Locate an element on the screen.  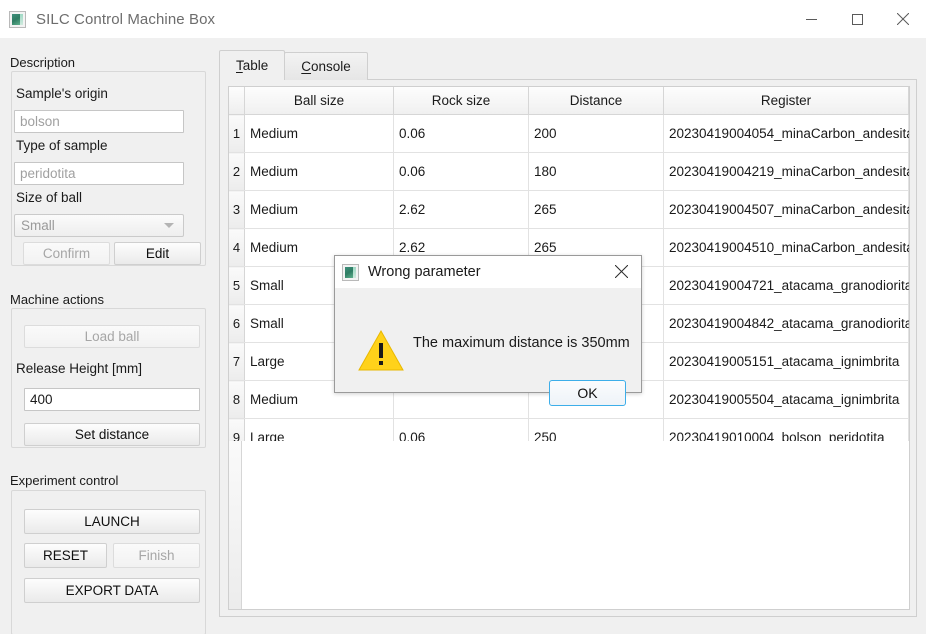
cell-register: 20230419004219_minaCarbon_andesita is located at coordinates (786, 171).